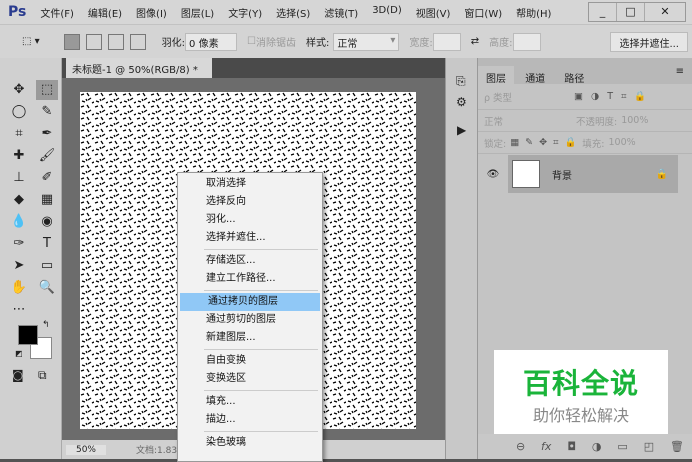  I want to click on antialias-checkbox: ☐ 消除锯齿, so click(271, 41).